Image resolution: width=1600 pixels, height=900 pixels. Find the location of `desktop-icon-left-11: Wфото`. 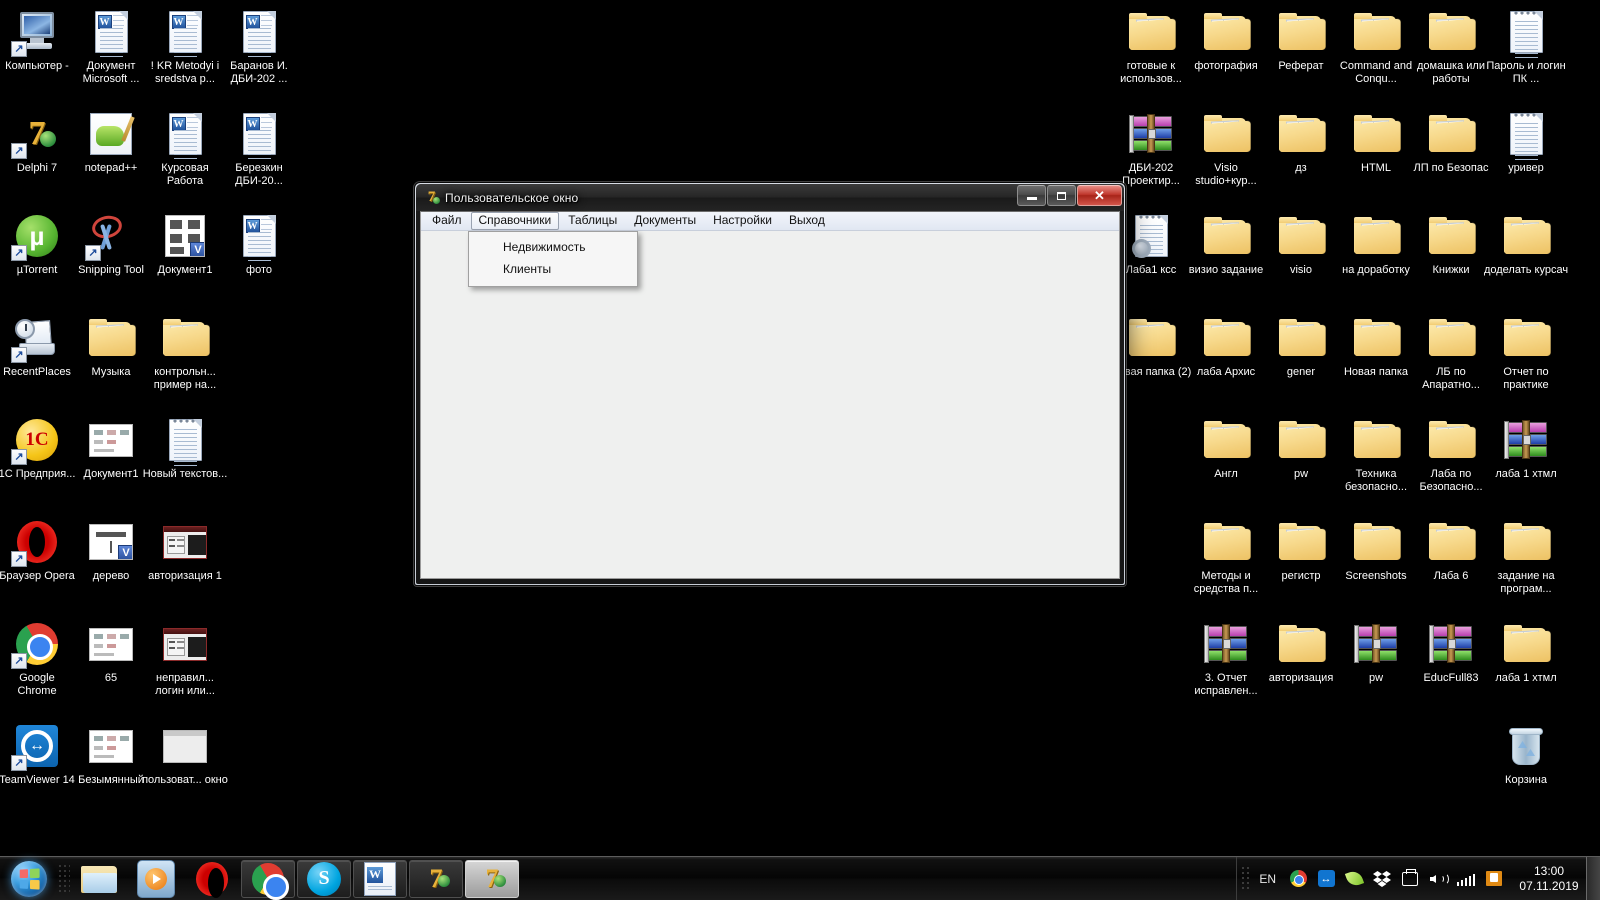

desktop-icon-left-11: Wфото is located at coordinates (259, 257).